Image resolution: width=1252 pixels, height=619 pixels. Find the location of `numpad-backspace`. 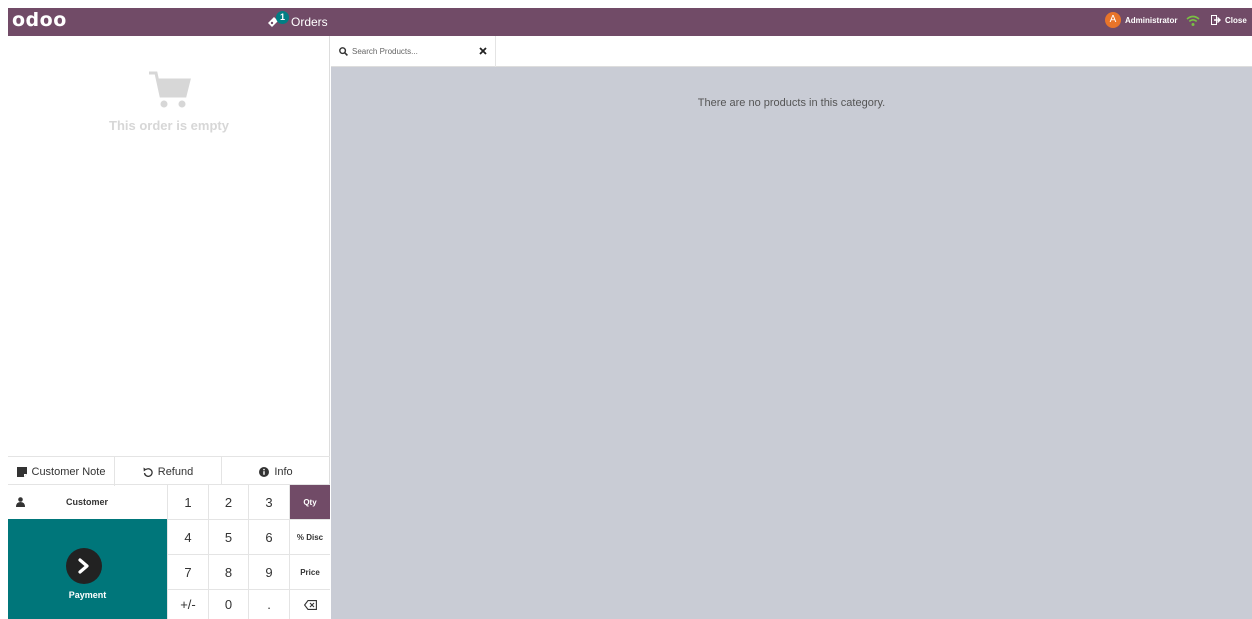

numpad-backspace is located at coordinates (309, 604).